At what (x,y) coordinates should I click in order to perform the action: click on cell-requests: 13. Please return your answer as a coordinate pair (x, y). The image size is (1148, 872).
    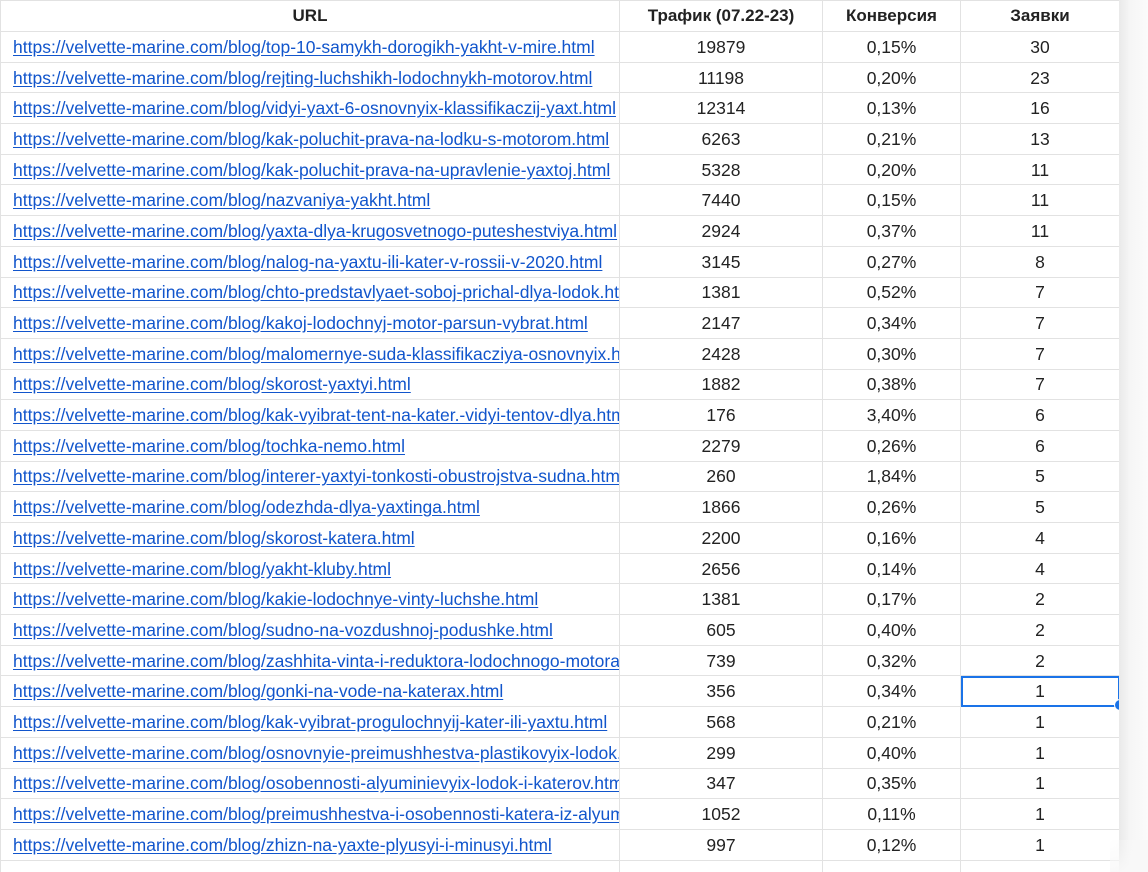
    Looking at the image, I should click on (1039, 139).